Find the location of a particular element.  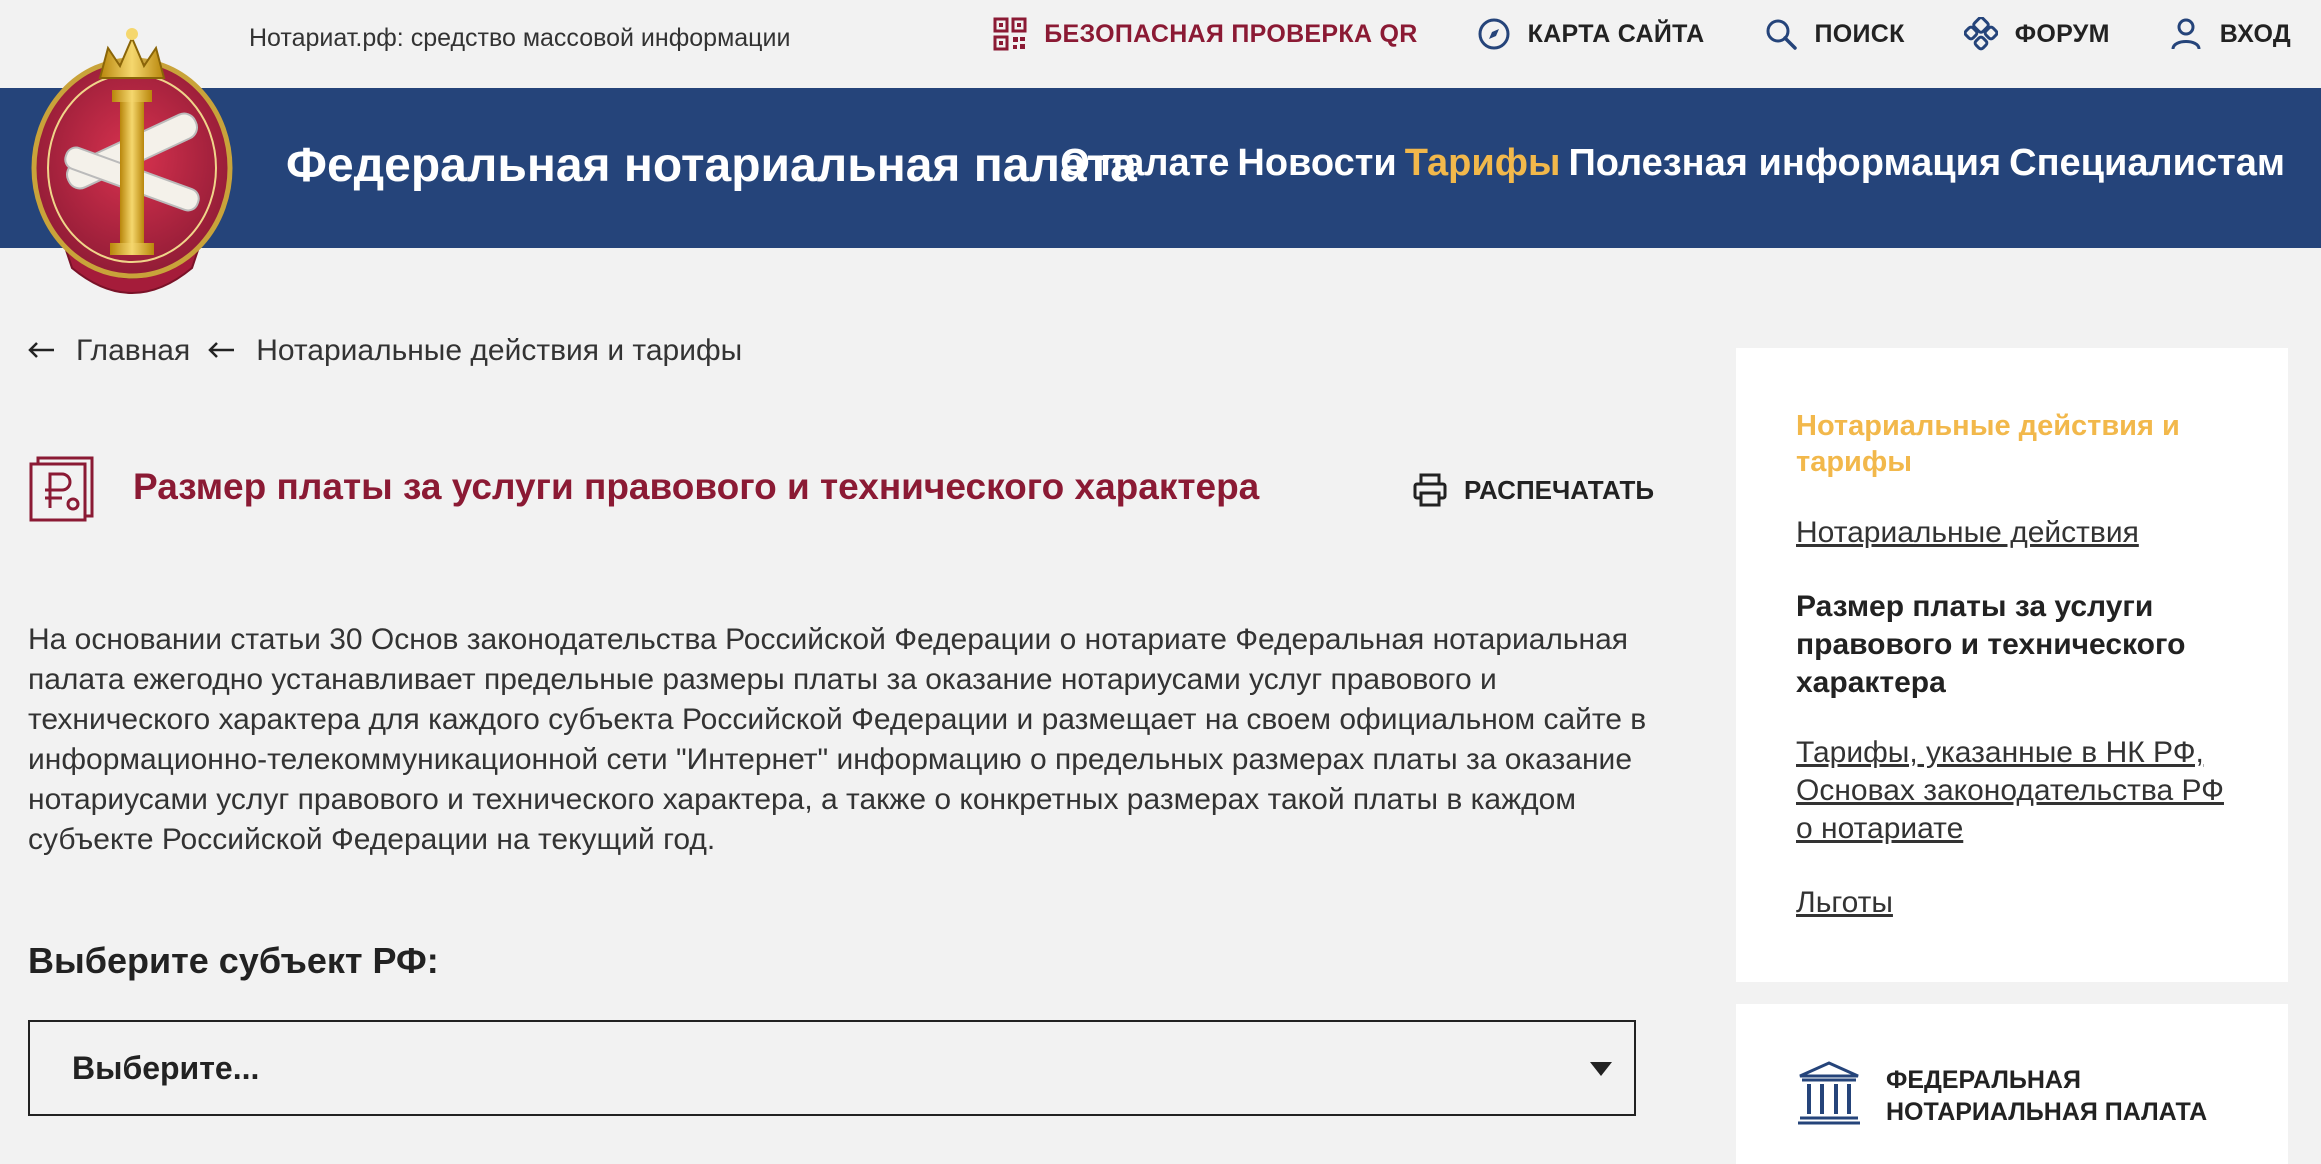

qr-check-link: БЕЗОПАСНАЯ ПРОВЕРКА QR is located at coordinates (1204, 34).